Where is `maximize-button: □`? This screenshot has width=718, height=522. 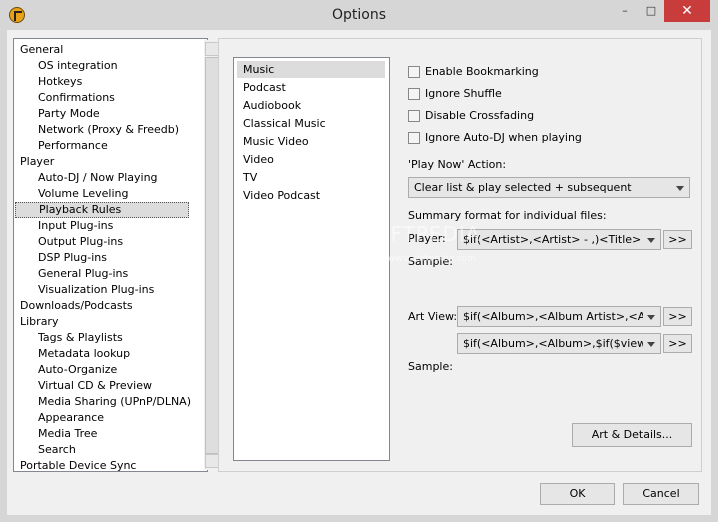
maximize-button: □ is located at coordinates (651, 11).